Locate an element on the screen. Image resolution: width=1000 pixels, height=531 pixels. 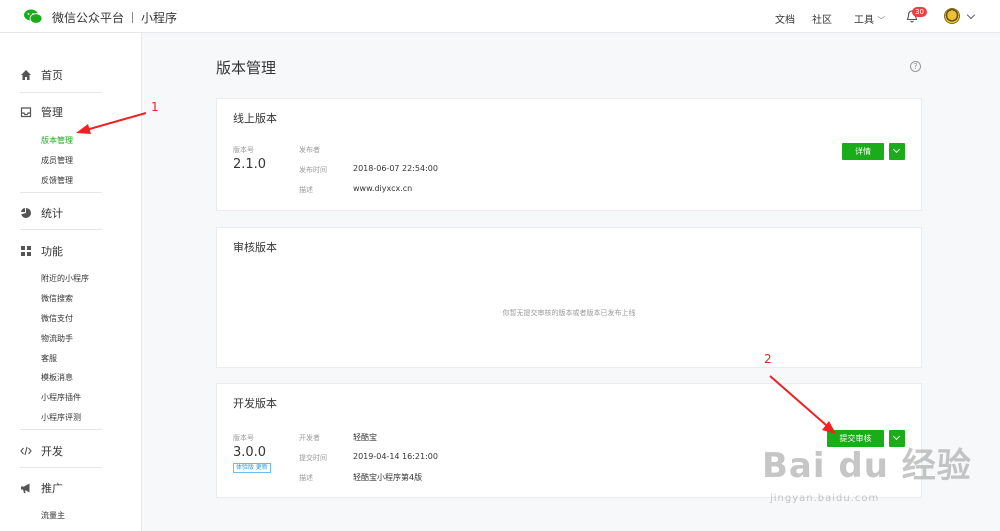
card-title: 审核版本 is located at coordinates (255, 247).